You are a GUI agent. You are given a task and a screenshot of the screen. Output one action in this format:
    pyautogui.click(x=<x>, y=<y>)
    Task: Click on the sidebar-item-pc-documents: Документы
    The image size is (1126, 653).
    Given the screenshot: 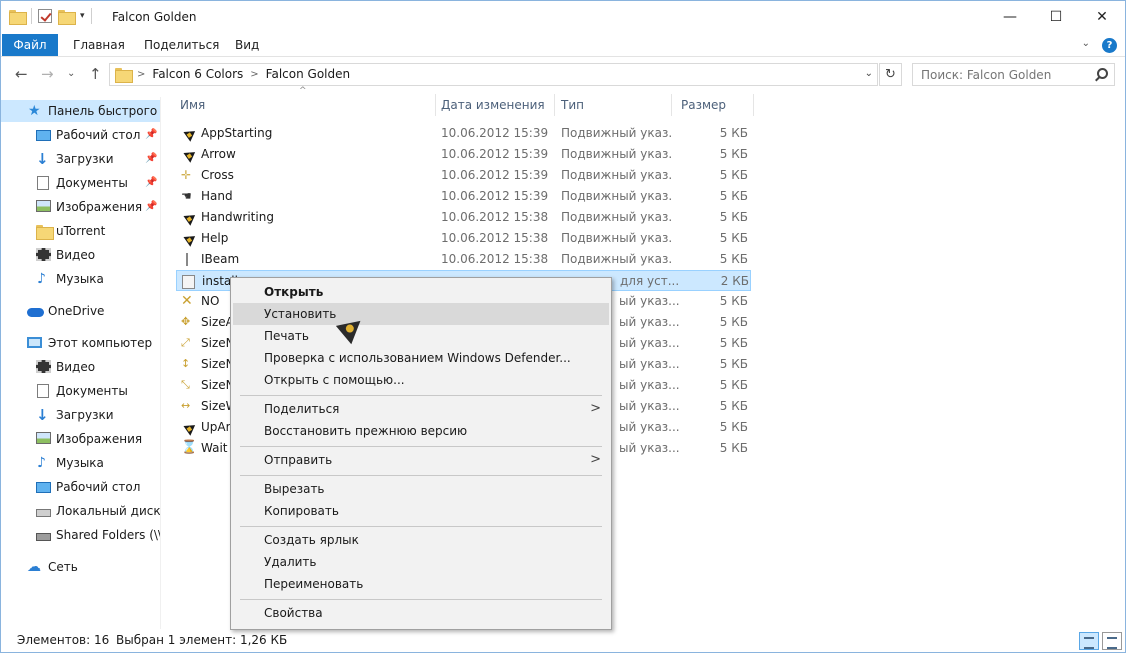 What is the action you would take?
    pyautogui.click(x=80, y=391)
    